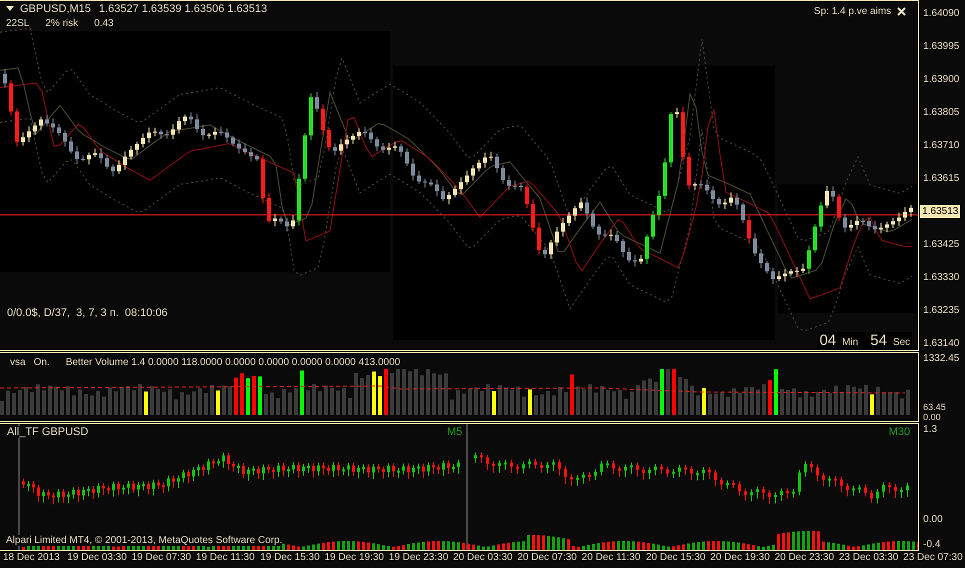 This screenshot has width=965, height=568. I want to click on time-label: 20 Dec 11:30, so click(611, 557).